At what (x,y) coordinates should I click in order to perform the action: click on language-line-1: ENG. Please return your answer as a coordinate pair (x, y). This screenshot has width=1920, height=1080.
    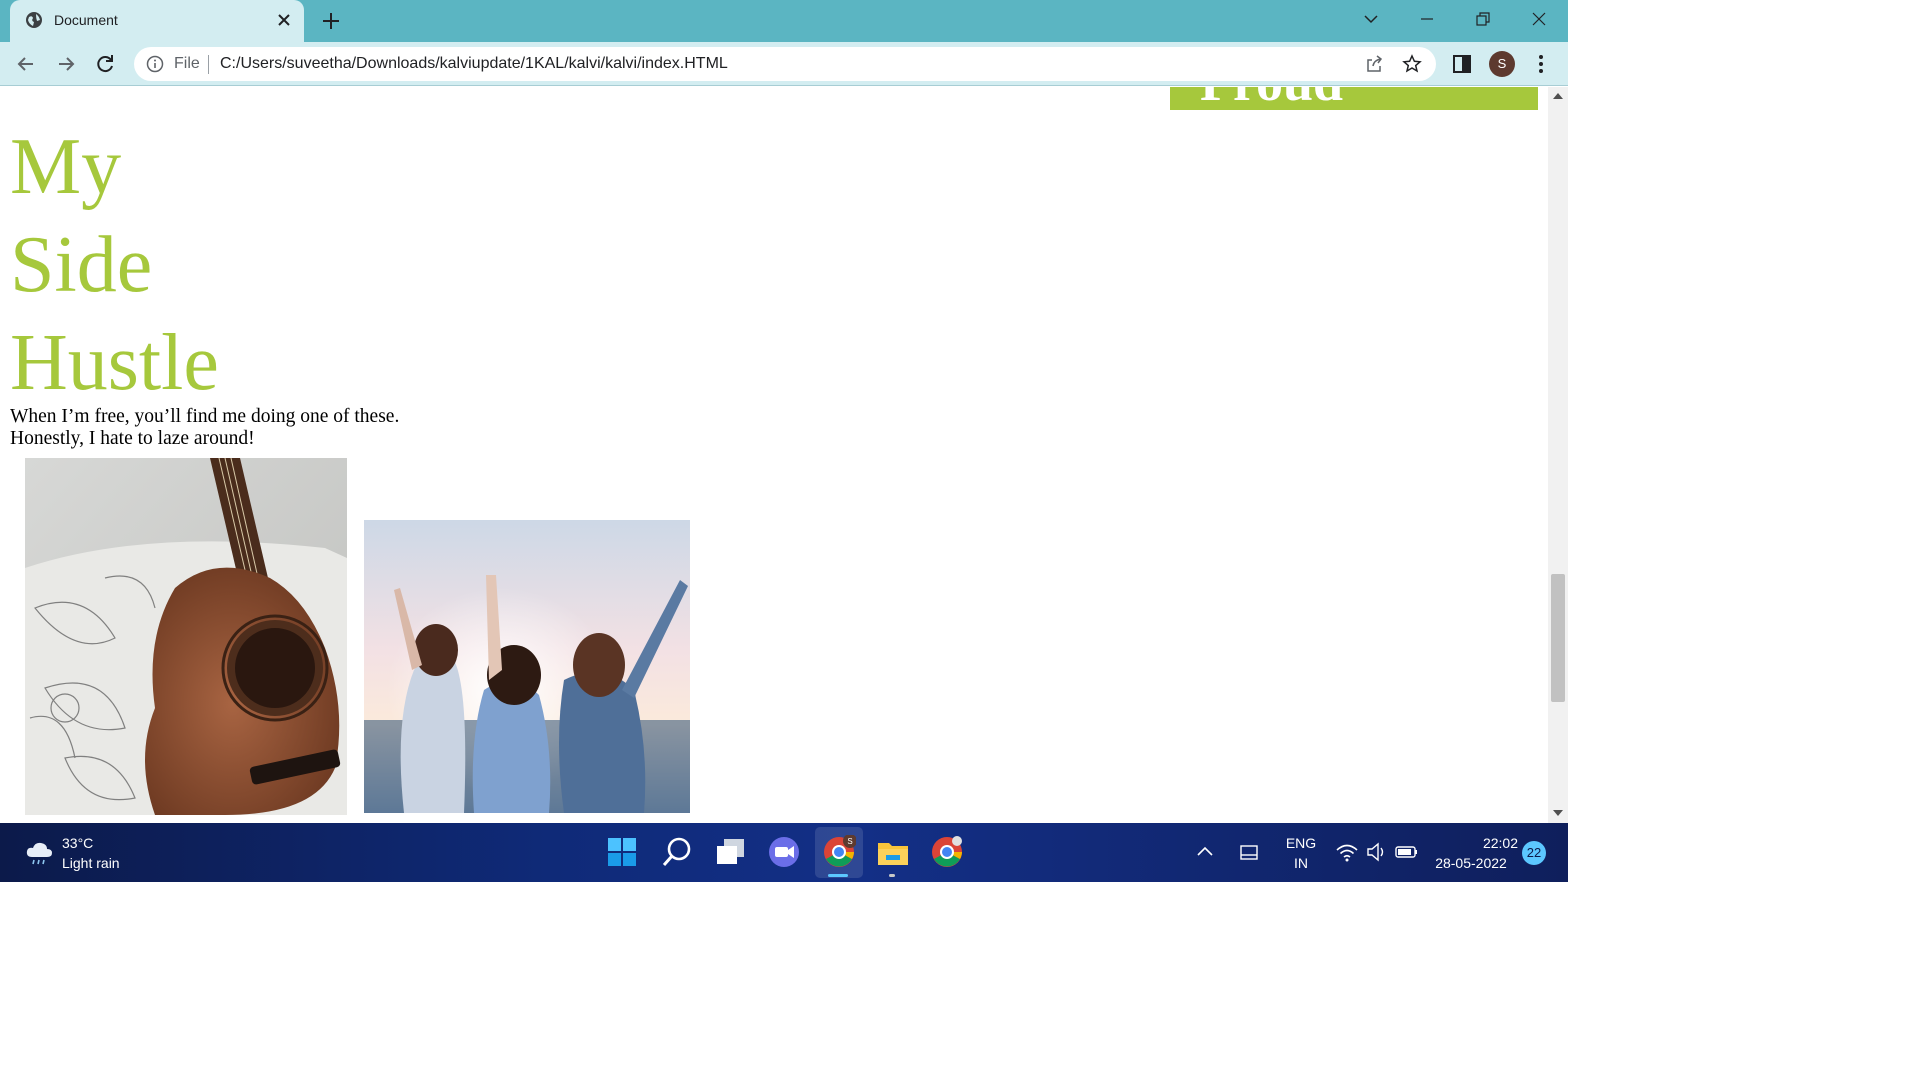
    Looking at the image, I should click on (1301, 843).